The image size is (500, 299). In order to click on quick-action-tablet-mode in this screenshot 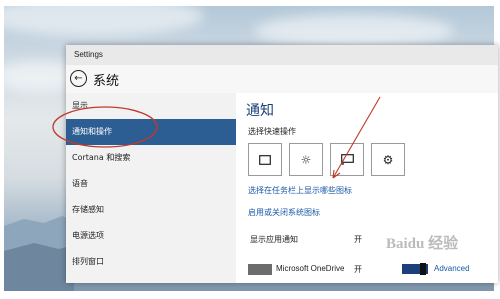, I will do `click(265, 159)`.